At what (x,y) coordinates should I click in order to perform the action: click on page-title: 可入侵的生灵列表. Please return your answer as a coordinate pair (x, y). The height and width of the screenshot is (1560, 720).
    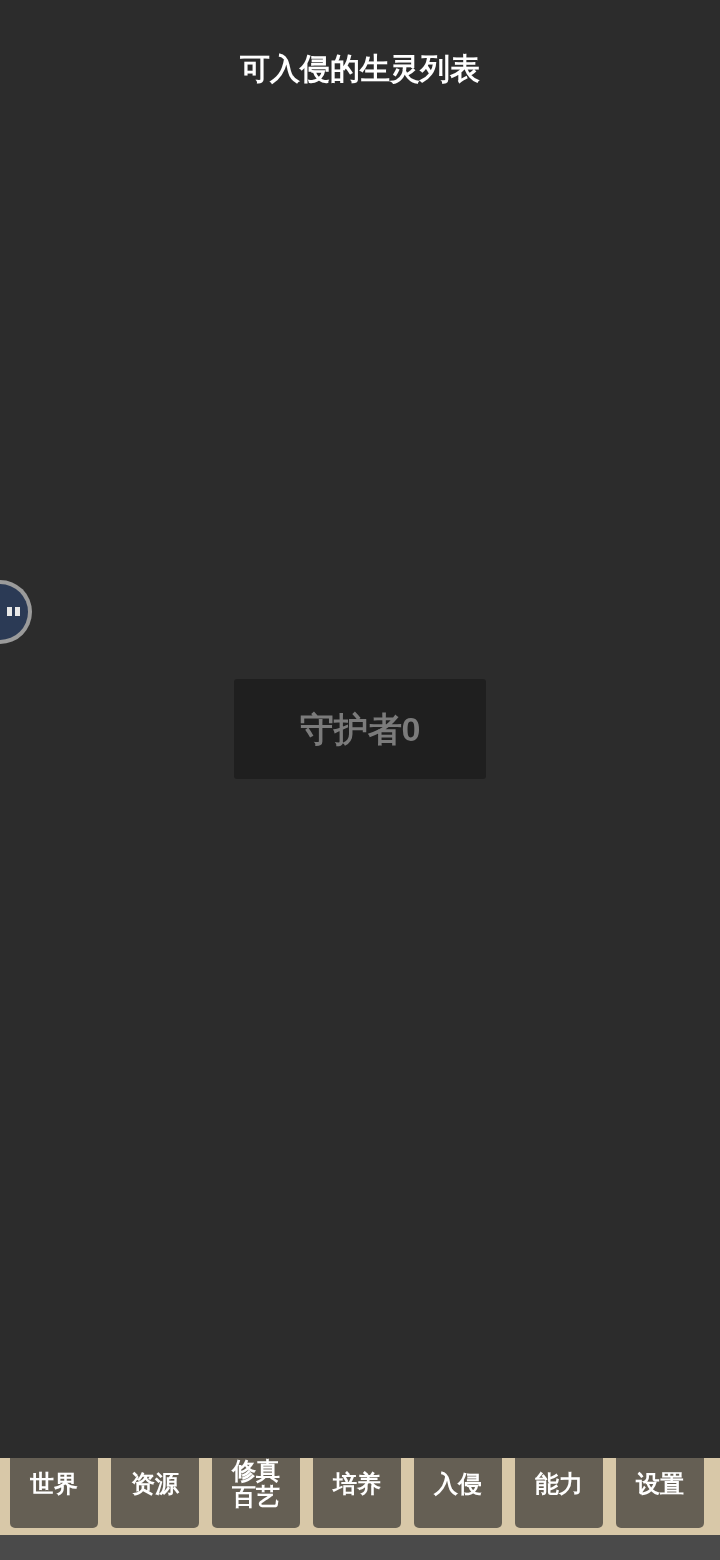
    Looking at the image, I should click on (360, 69).